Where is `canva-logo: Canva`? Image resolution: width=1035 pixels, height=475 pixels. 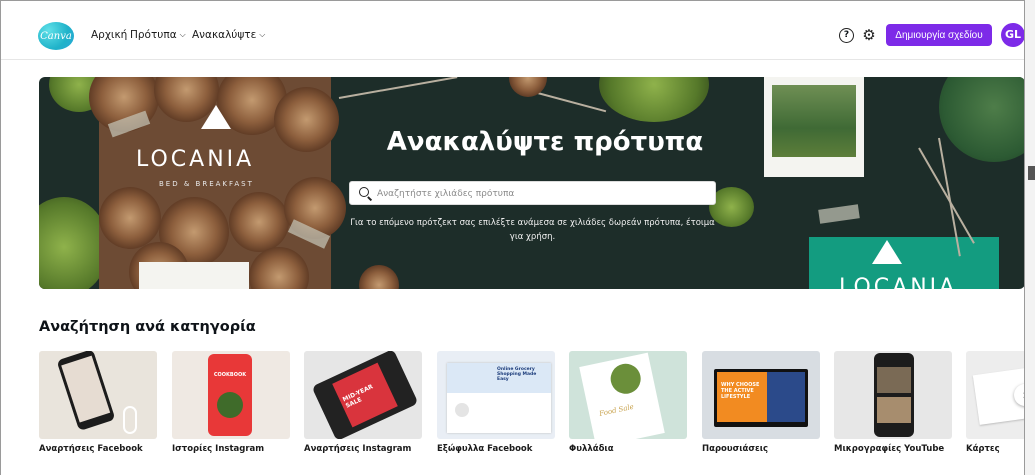 canva-logo: Canva is located at coordinates (56, 36).